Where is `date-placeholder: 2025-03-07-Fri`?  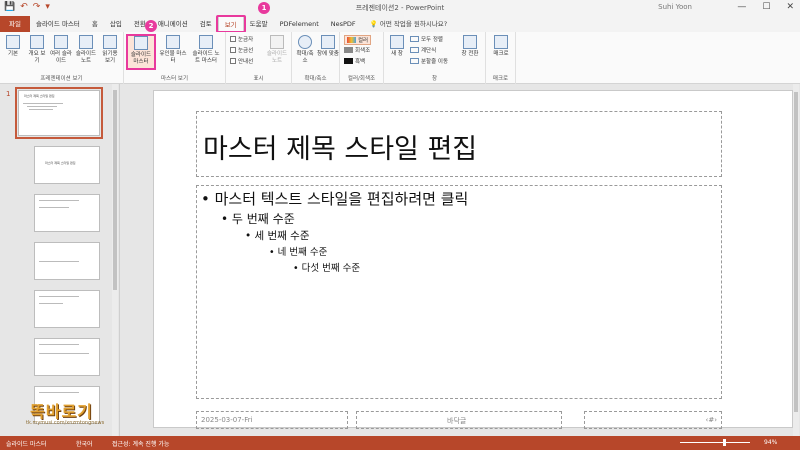
date-placeholder: 2025-03-07-Fri is located at coordinates (272, 420).